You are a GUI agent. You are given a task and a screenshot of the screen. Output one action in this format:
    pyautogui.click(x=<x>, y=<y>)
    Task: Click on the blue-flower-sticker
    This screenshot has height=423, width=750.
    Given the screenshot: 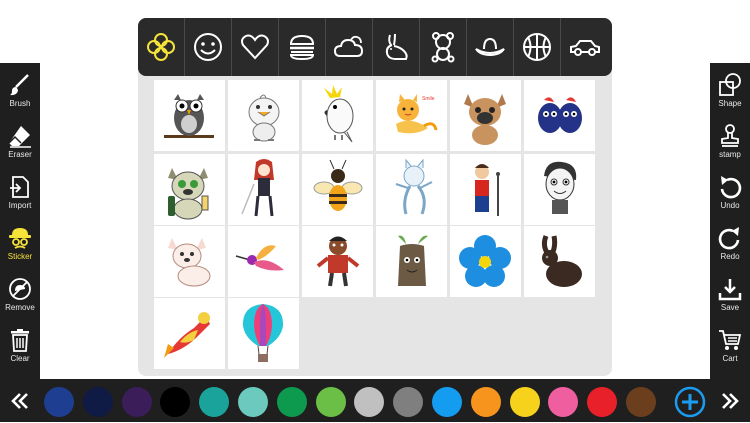 What is the action you would take?
    pyautogui.click(x=485, y=261)
    